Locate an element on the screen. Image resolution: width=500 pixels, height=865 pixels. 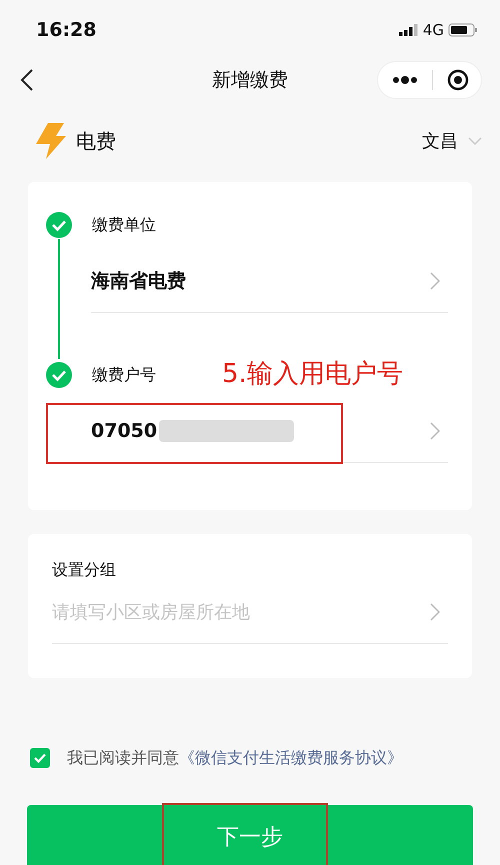
field-label: 缴费单位 is located at coordinates (124, 225).